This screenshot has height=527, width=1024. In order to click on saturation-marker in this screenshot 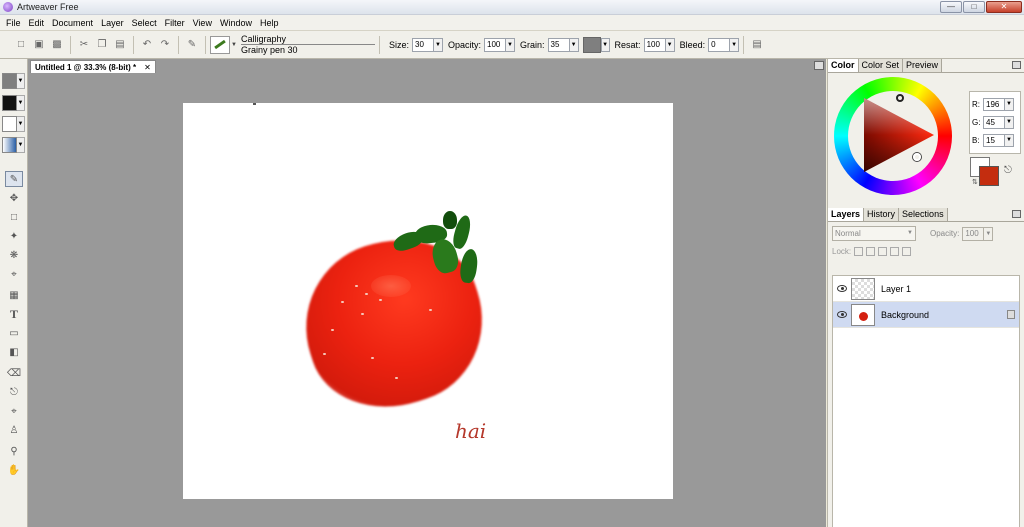, I will do `click(917, 157)`.